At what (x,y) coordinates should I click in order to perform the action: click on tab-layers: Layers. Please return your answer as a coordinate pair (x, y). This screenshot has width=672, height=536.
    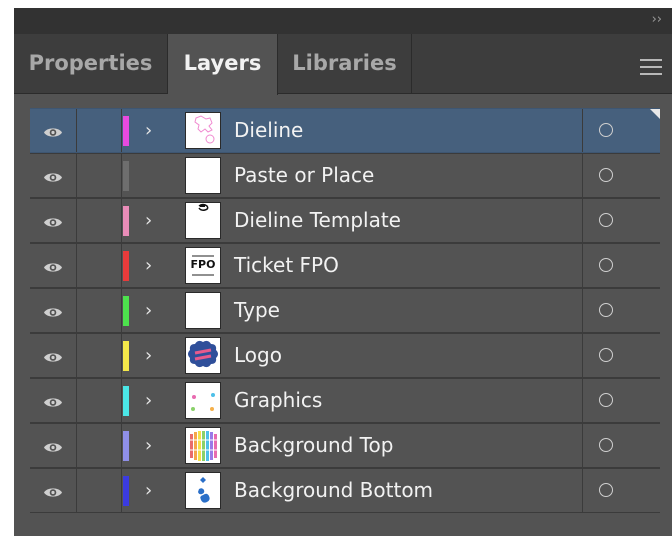
    Looking at the image, I should click on (223, 64).